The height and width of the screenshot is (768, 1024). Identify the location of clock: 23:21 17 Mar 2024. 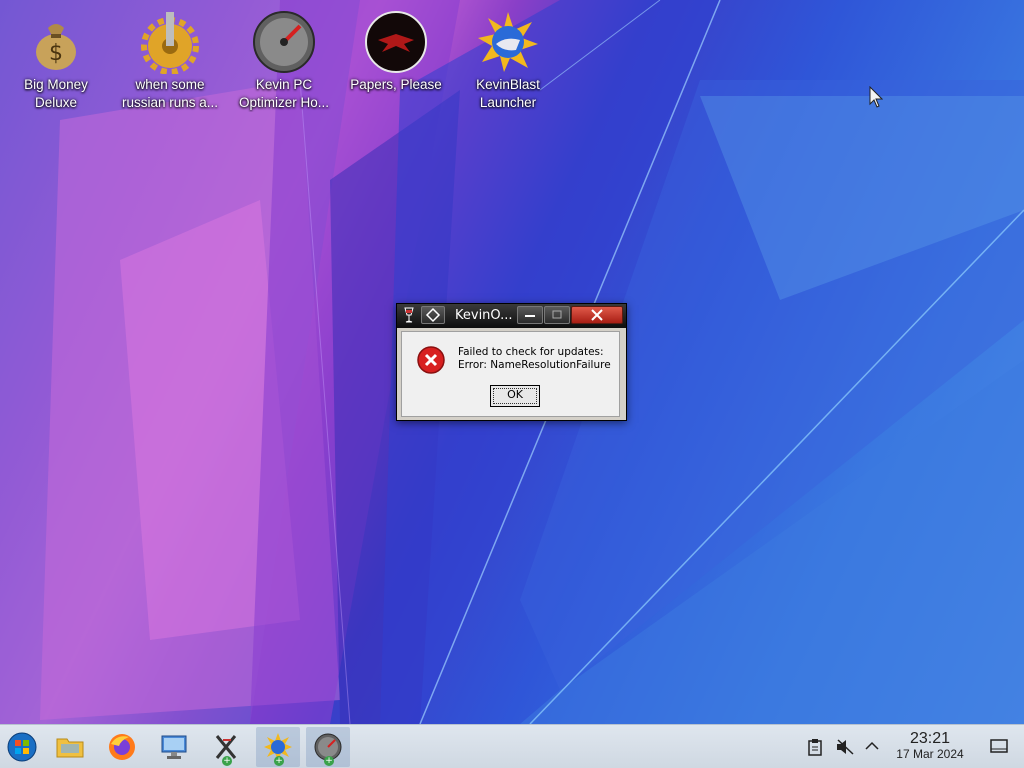
(930, 746).